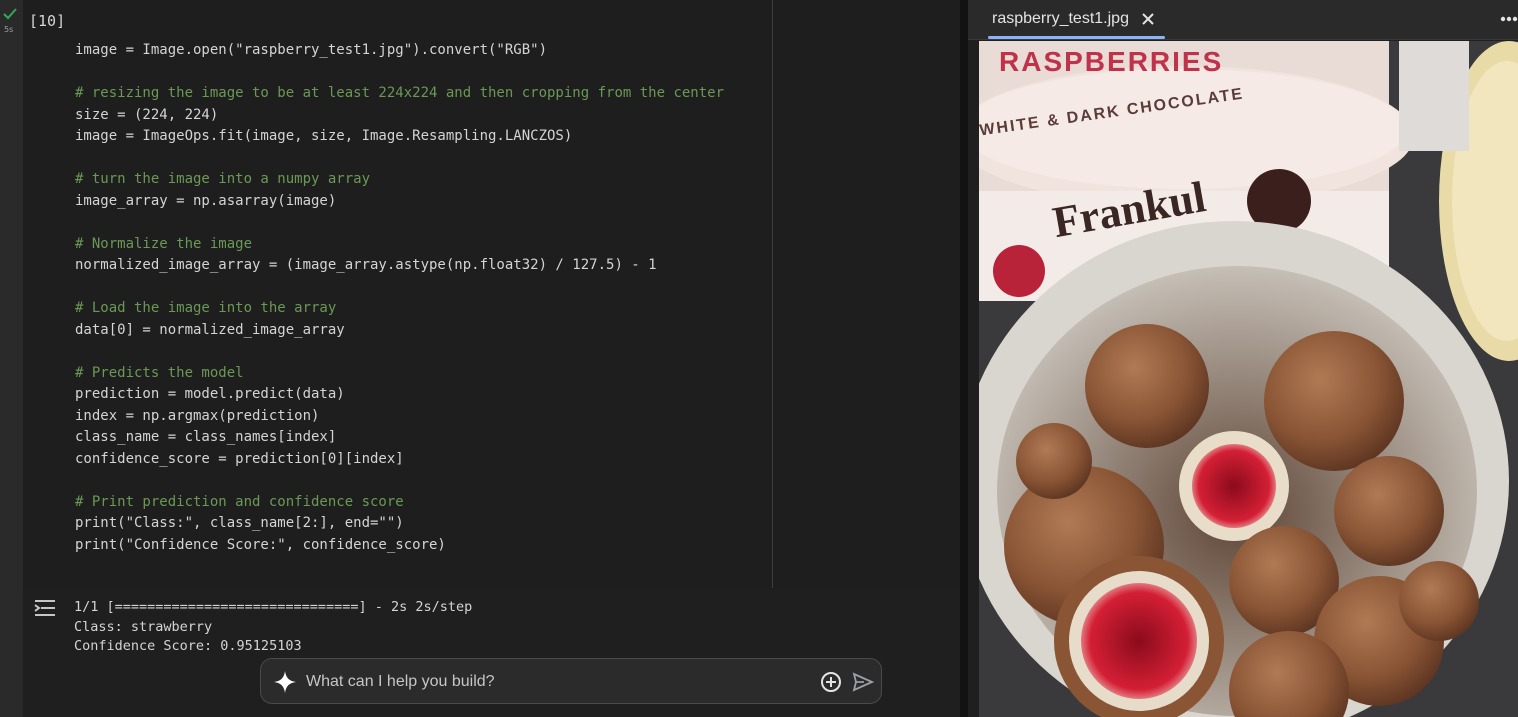 This screenshot has width=1518, height=717. Describe the element at coordinates (206, 308) in the screenshot. I see `code-line: # Load the image into the array` at that location.